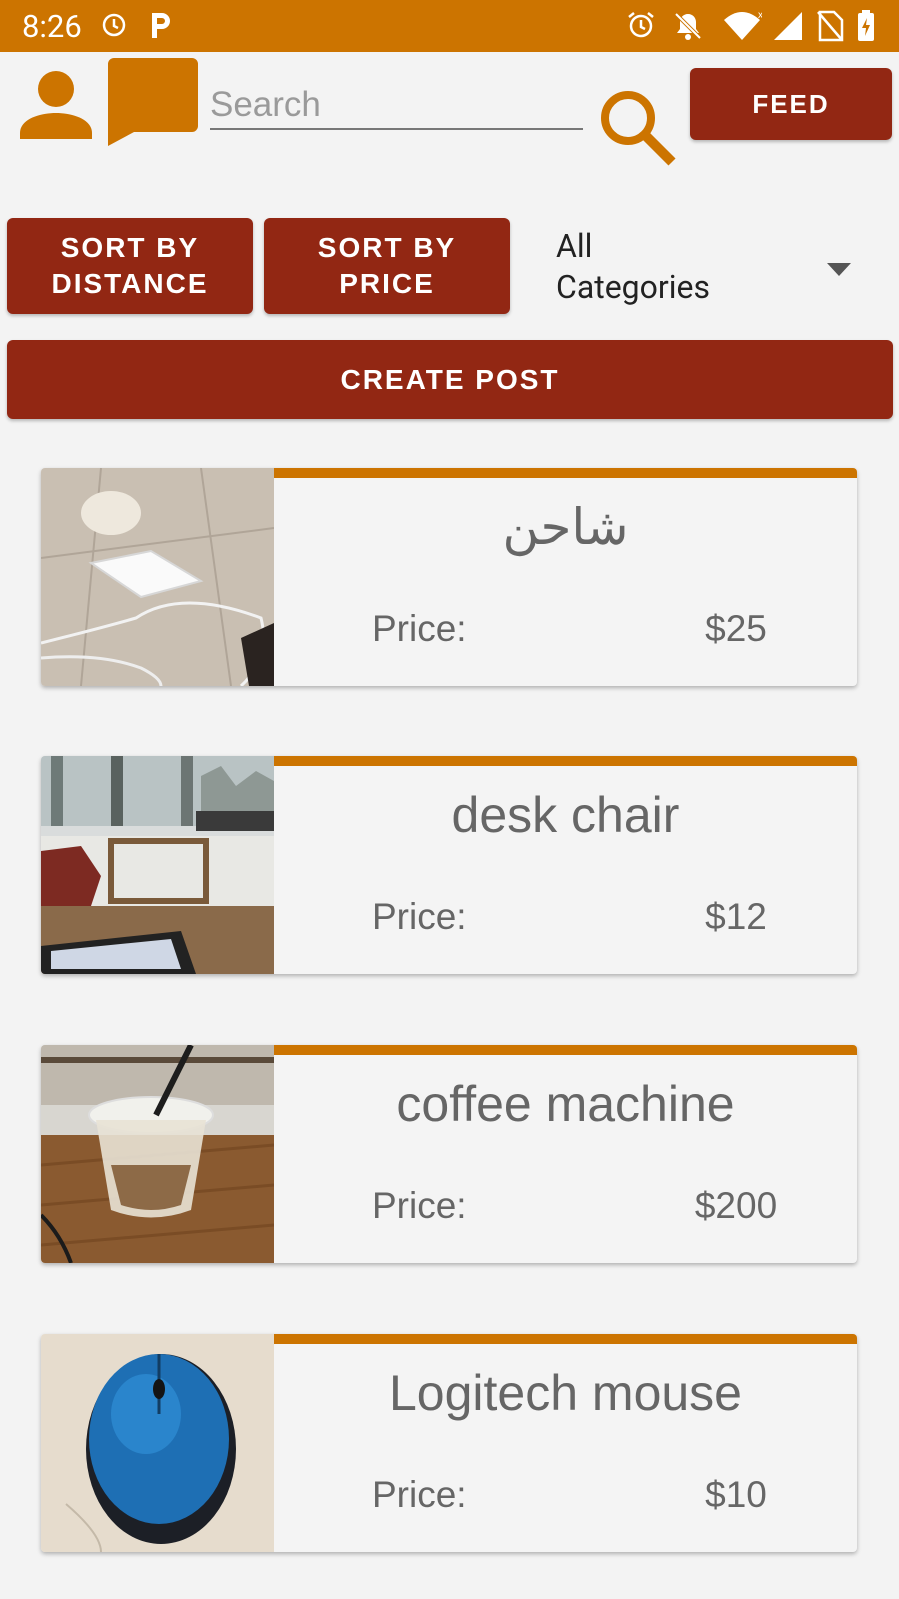 The width and height of the screenshot is (899, 1599). What do you see at coordinates (638, 130) in the screenshot?
I see `search-icon` at bounding box center [638, 130].